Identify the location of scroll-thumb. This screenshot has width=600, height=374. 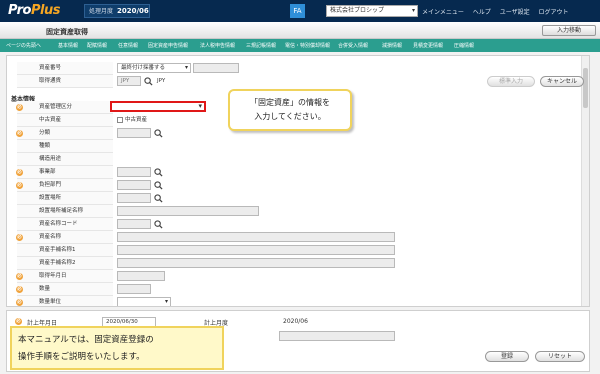
(585, 88).